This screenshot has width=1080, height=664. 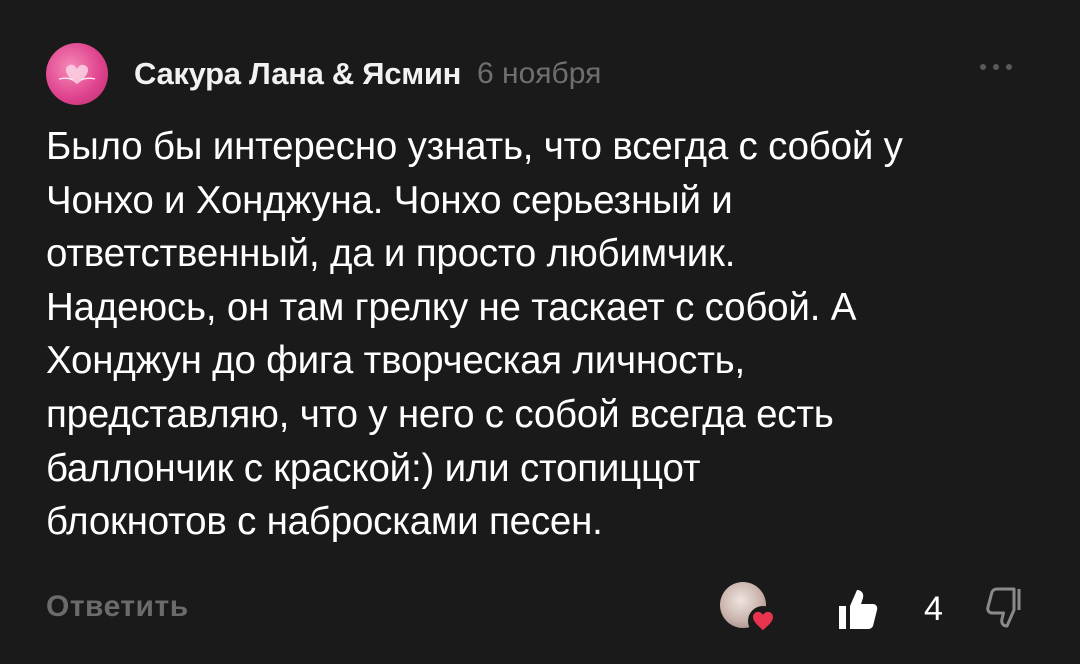 I want to click on more-options-button, so click(x=996, y=67).